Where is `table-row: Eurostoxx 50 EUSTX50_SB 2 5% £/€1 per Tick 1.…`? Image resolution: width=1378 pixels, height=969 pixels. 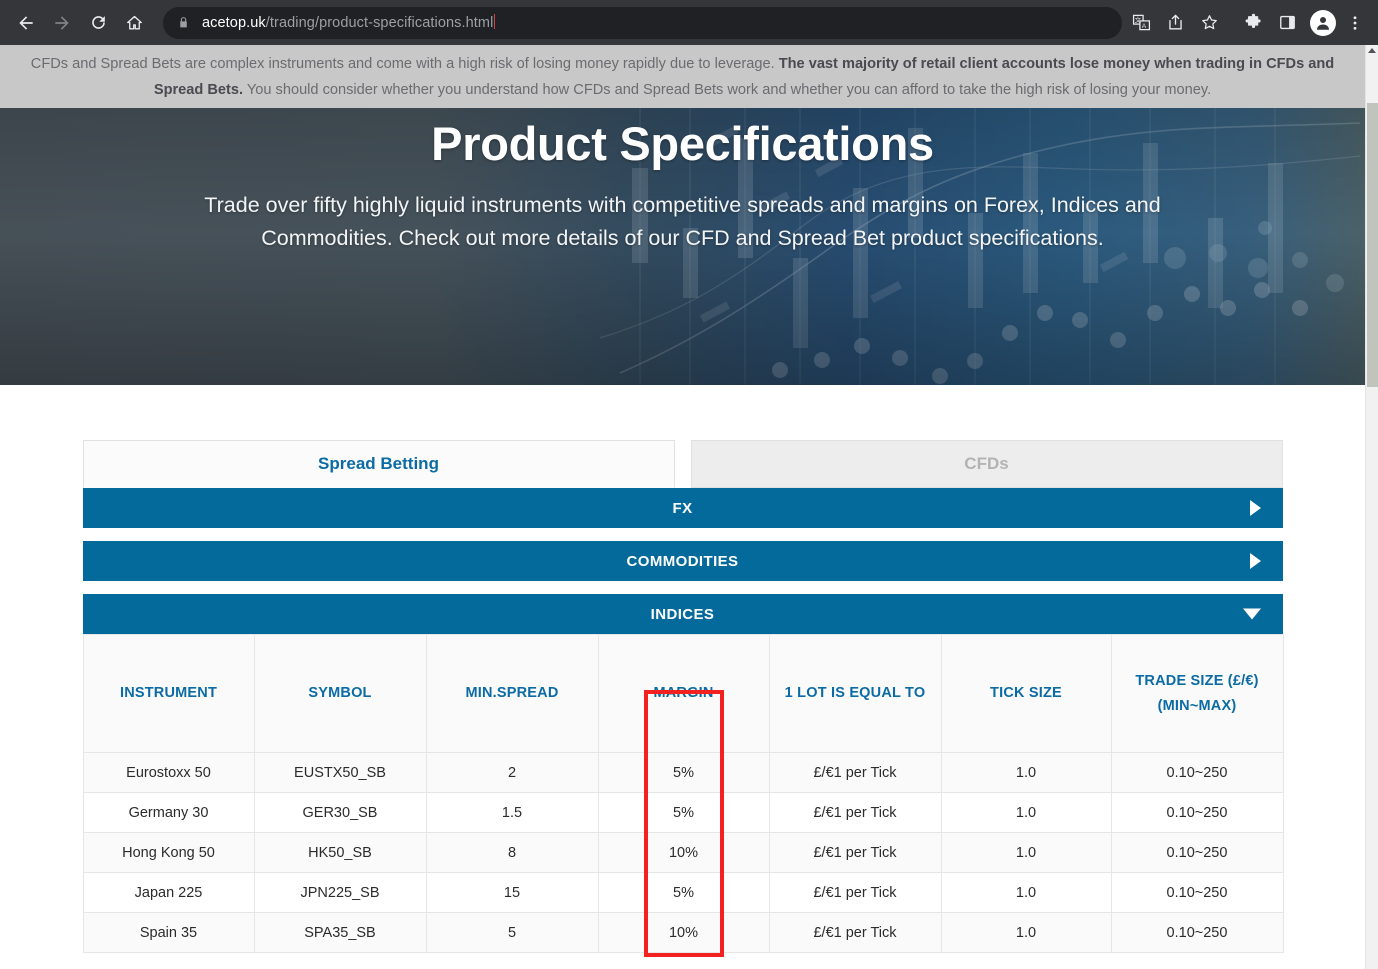 table-row: Eurostoxx 50 EUSTX50_SB 2 5% £/€1 per Tick 1.… is located at coordinates (683, 772).